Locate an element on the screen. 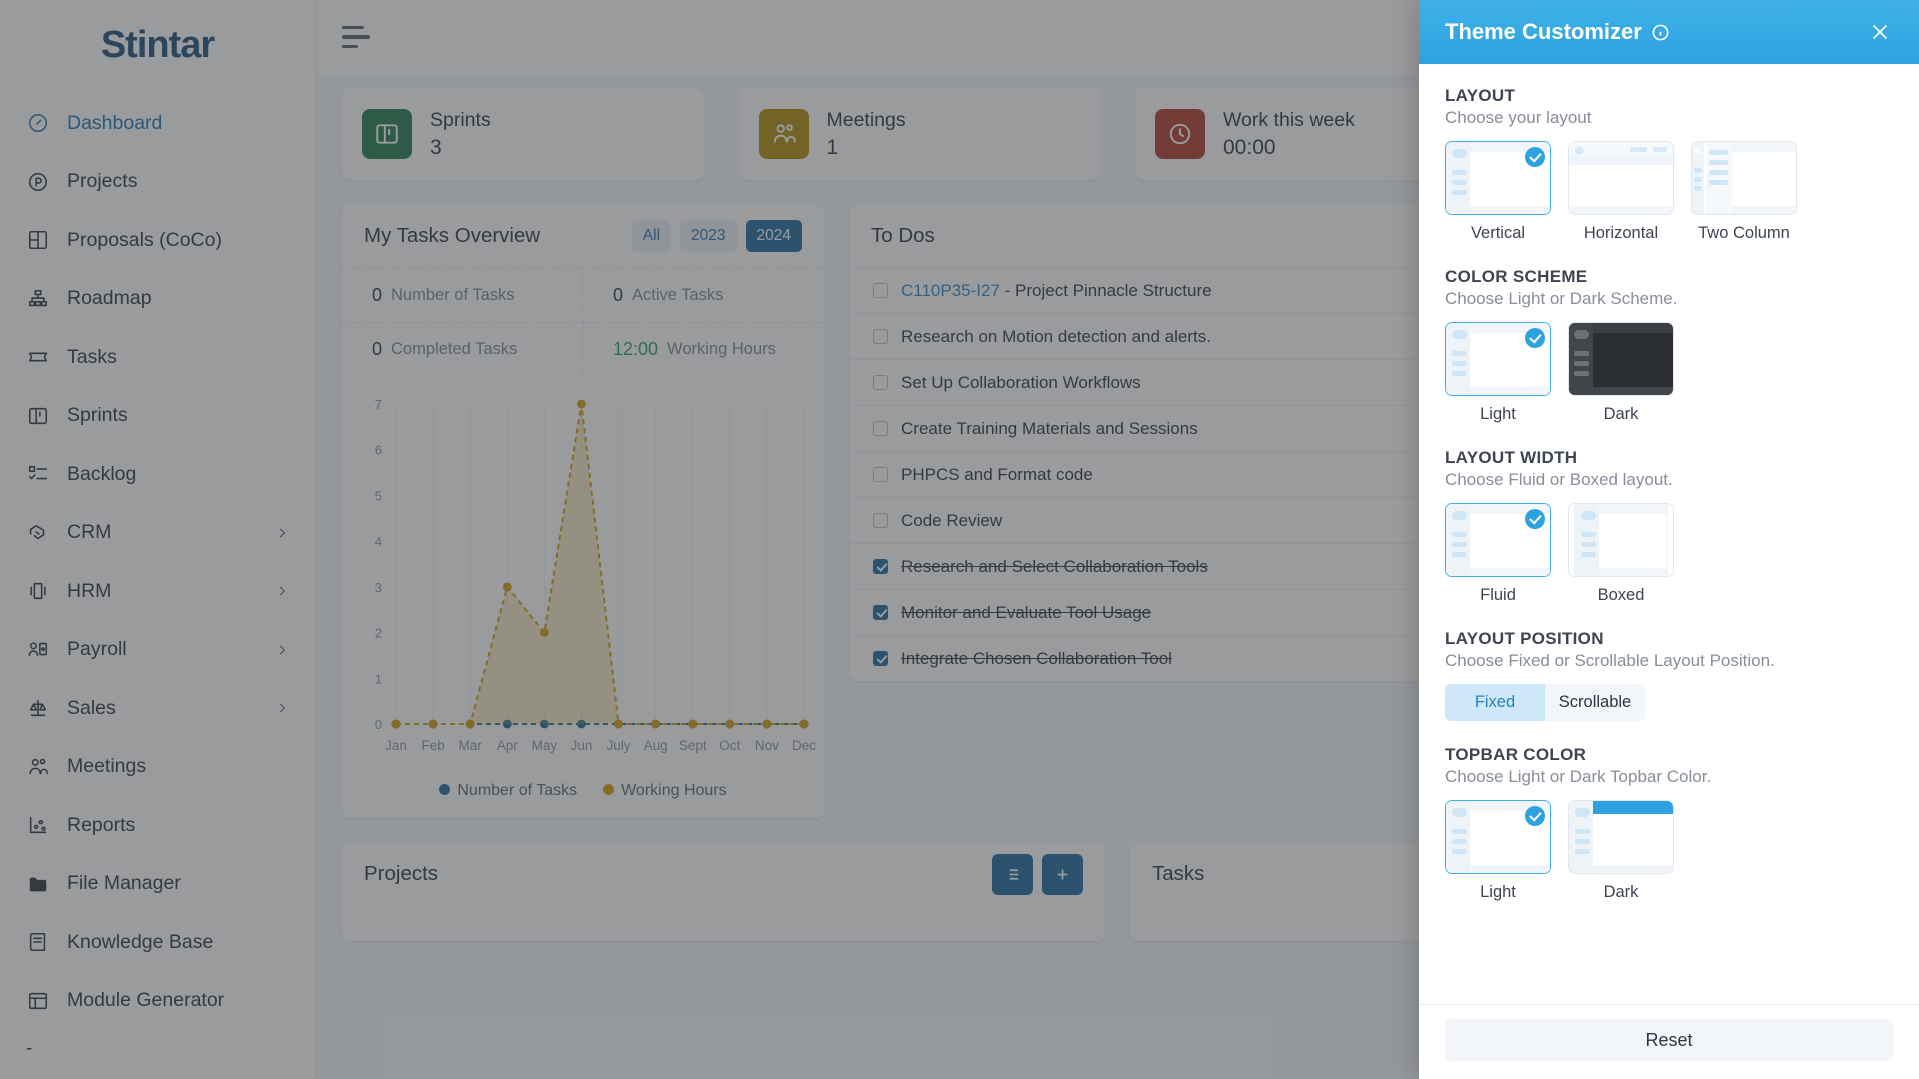 This screenshot has height=1079, width=1919. section-subtitle: Choose Light or Dark Scheme. is located at coordinates (1561, 298).